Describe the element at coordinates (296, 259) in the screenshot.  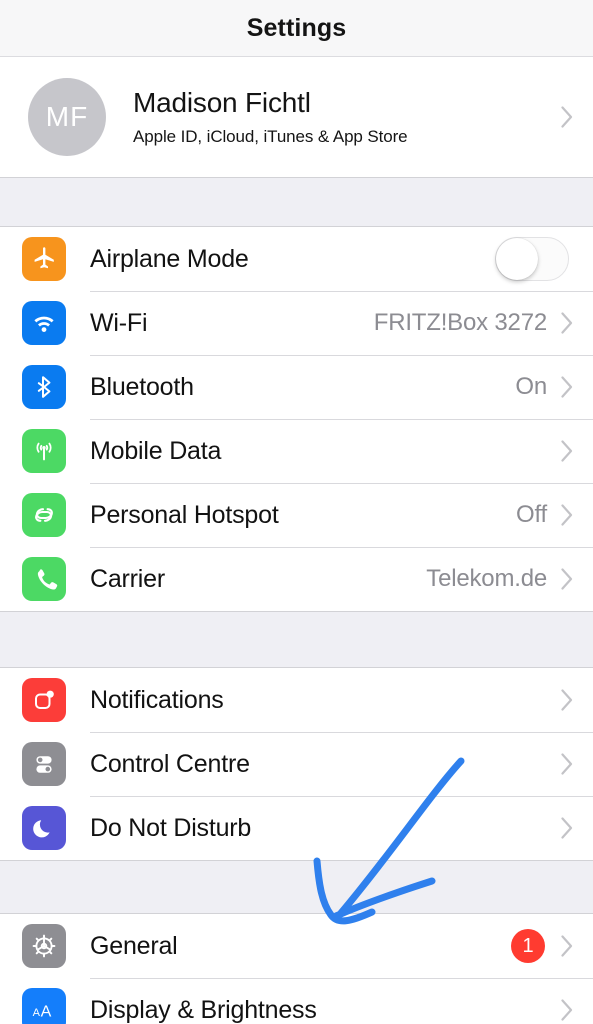
I see `row-airplane-mode: Airplane Mode` at that location.